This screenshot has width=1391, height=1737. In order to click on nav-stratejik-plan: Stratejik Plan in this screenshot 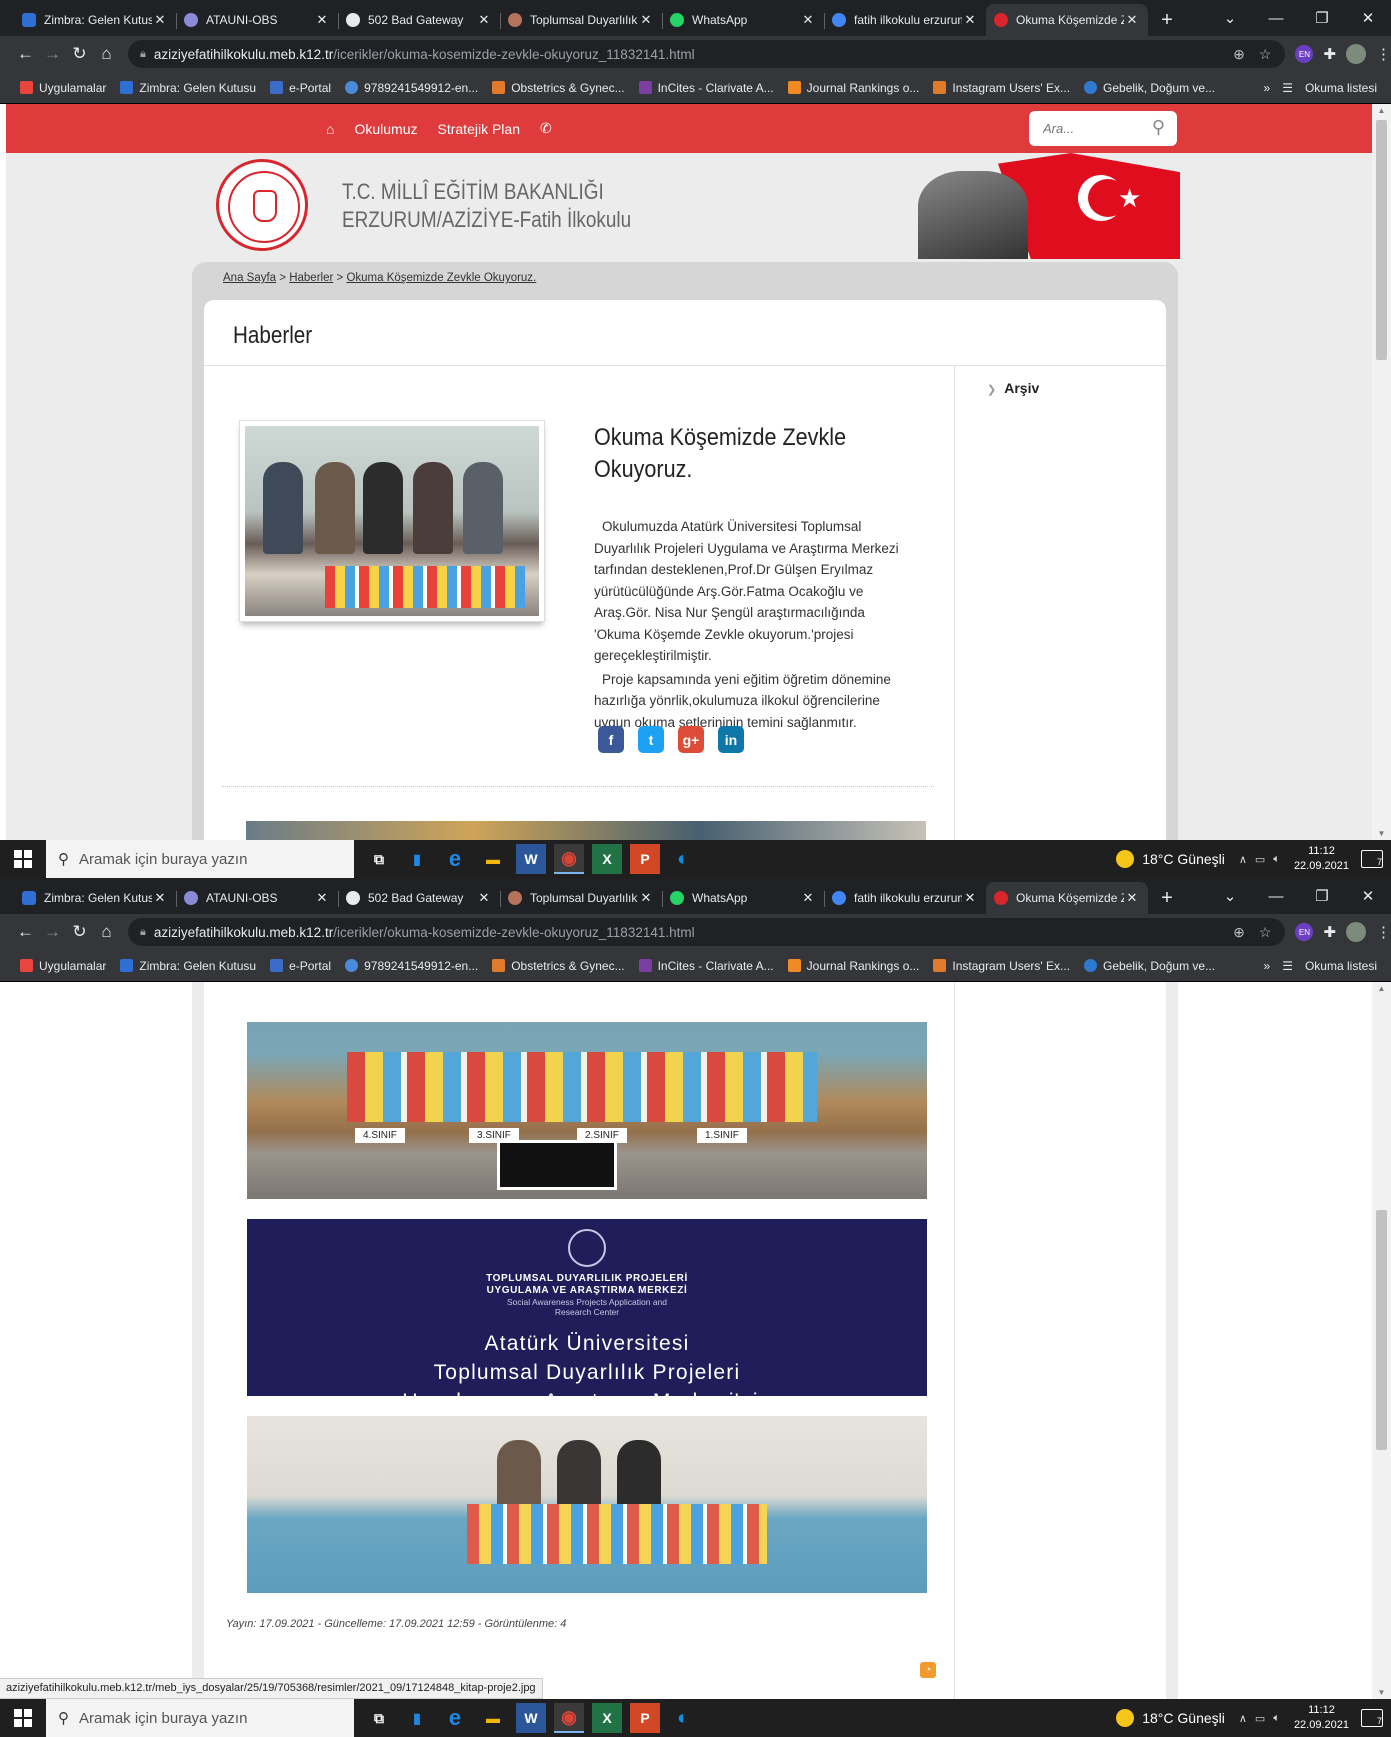, I will do `click(479, 129)`.